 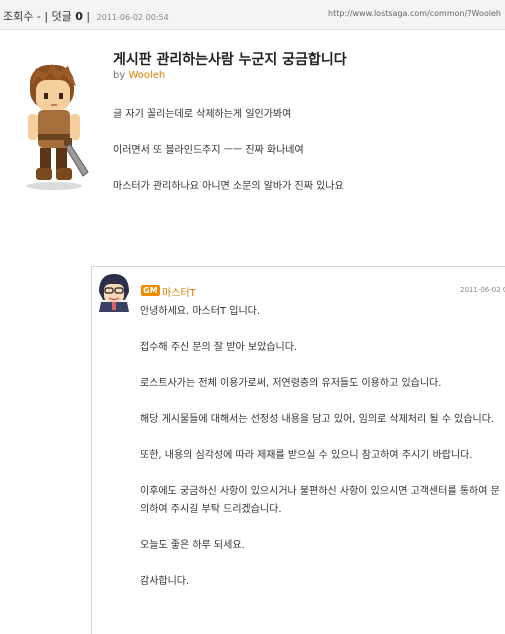 I want to click on views-comments-label: 조회수 - | 덧글, so click(x=37, y=16).